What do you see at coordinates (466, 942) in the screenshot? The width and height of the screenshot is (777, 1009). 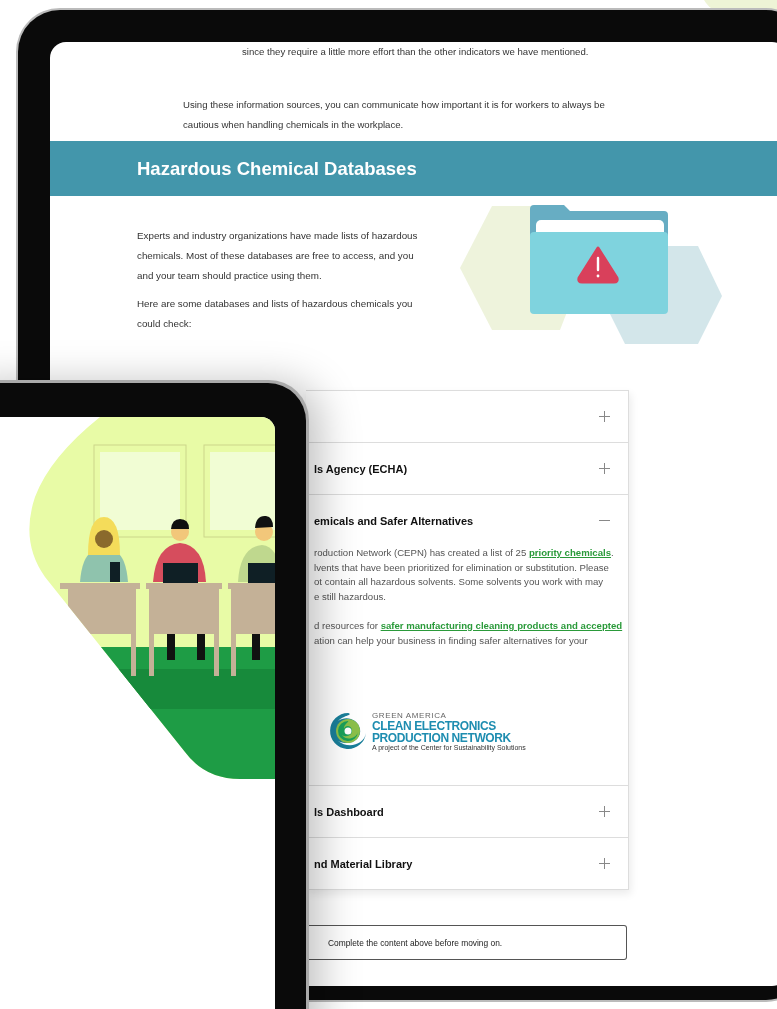 I see `notice-box: Complete the content above before moving on.` at bounding box center [466, 942].